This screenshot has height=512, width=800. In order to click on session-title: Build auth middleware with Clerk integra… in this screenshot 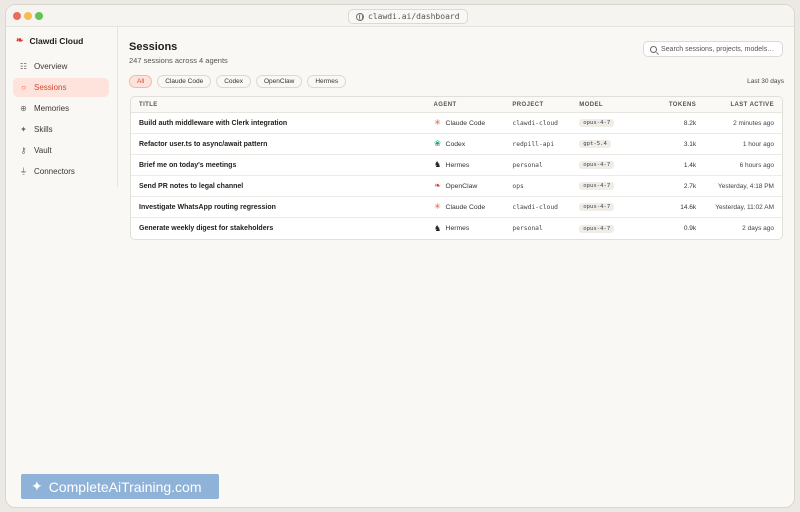, I will do `click(213, 123)`.